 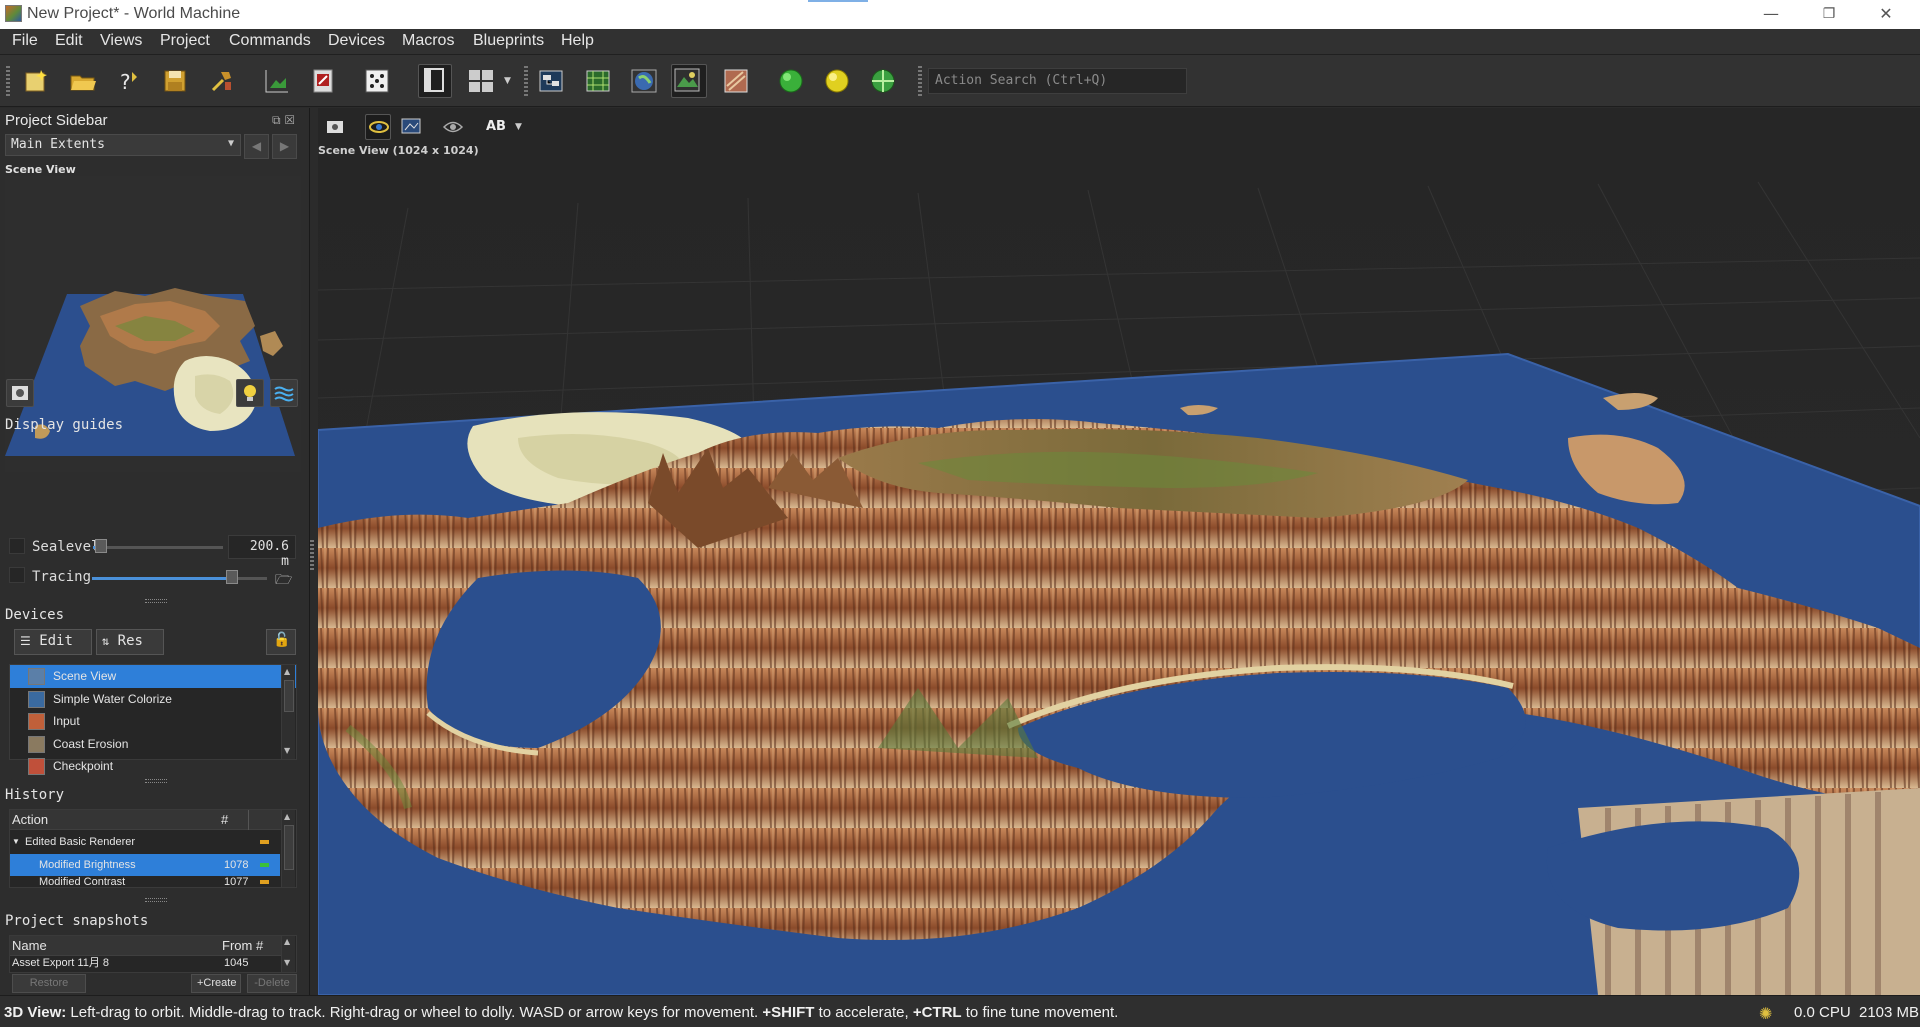 I want to click on history-scrollbar: ▲, so click(x=288, y=848).